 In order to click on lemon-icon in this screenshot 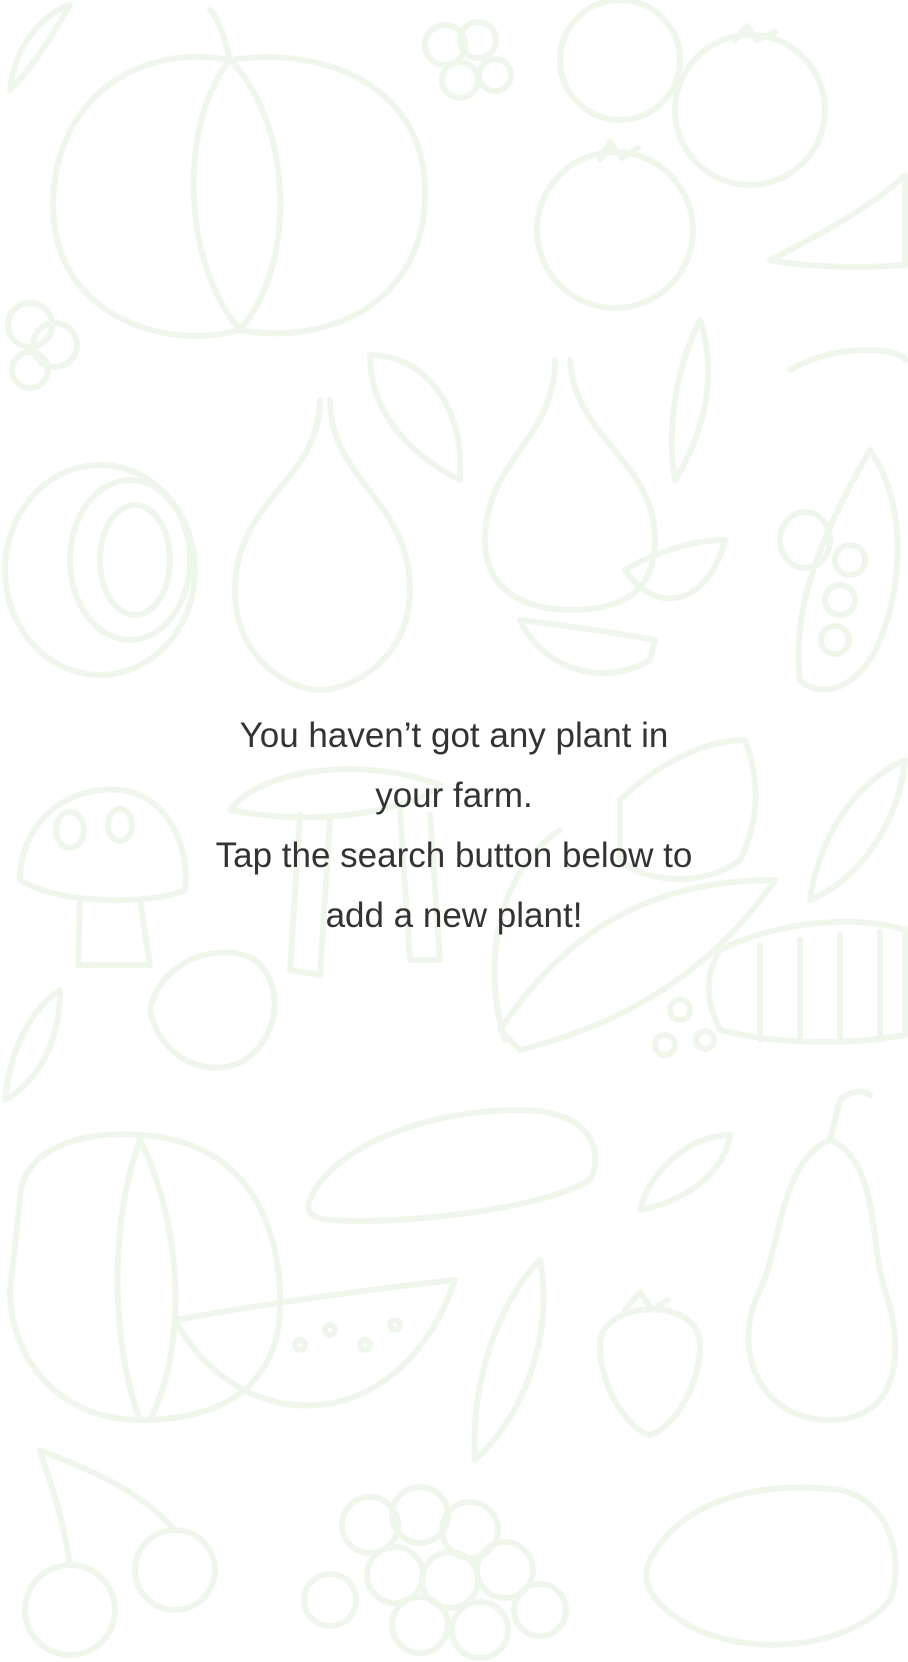, I will do `click(771, 1566)`.